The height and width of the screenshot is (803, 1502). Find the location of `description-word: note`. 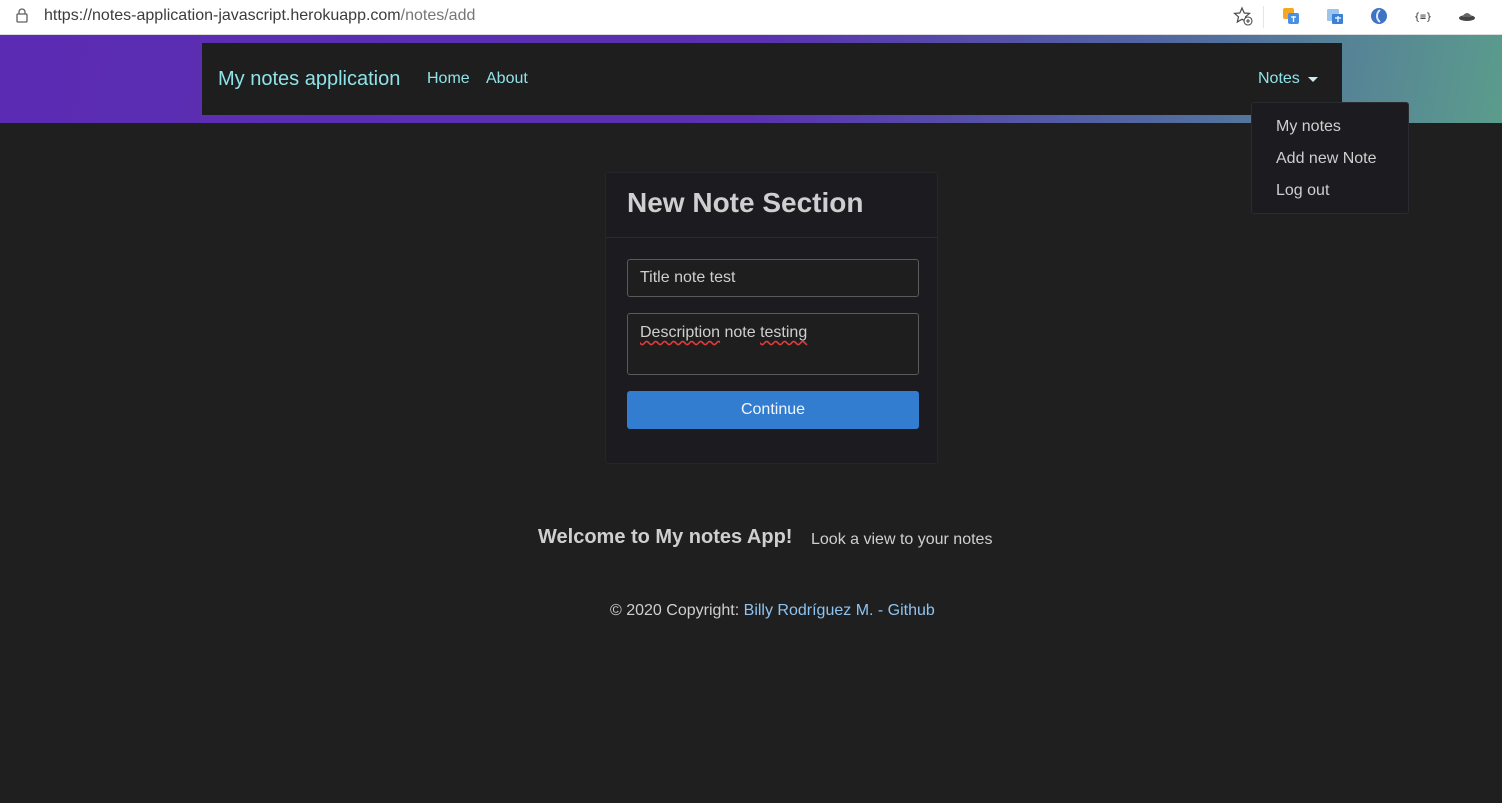

description-word: note is located at coordinates (740, 332).